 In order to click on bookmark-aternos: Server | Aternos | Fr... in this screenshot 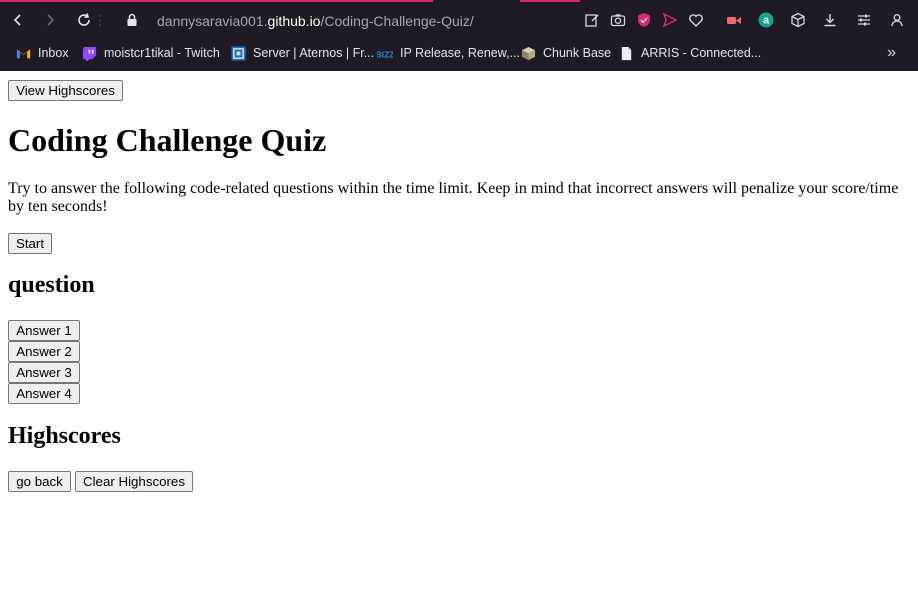, I will do `click(302, 53)`.